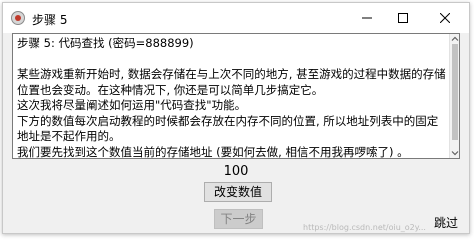 Image resolution: width=474 pixels, height=240 pixels. Describe the element at coordinates (446, 222) in the screenshot. I see `skip-link: 跳过` at that location.